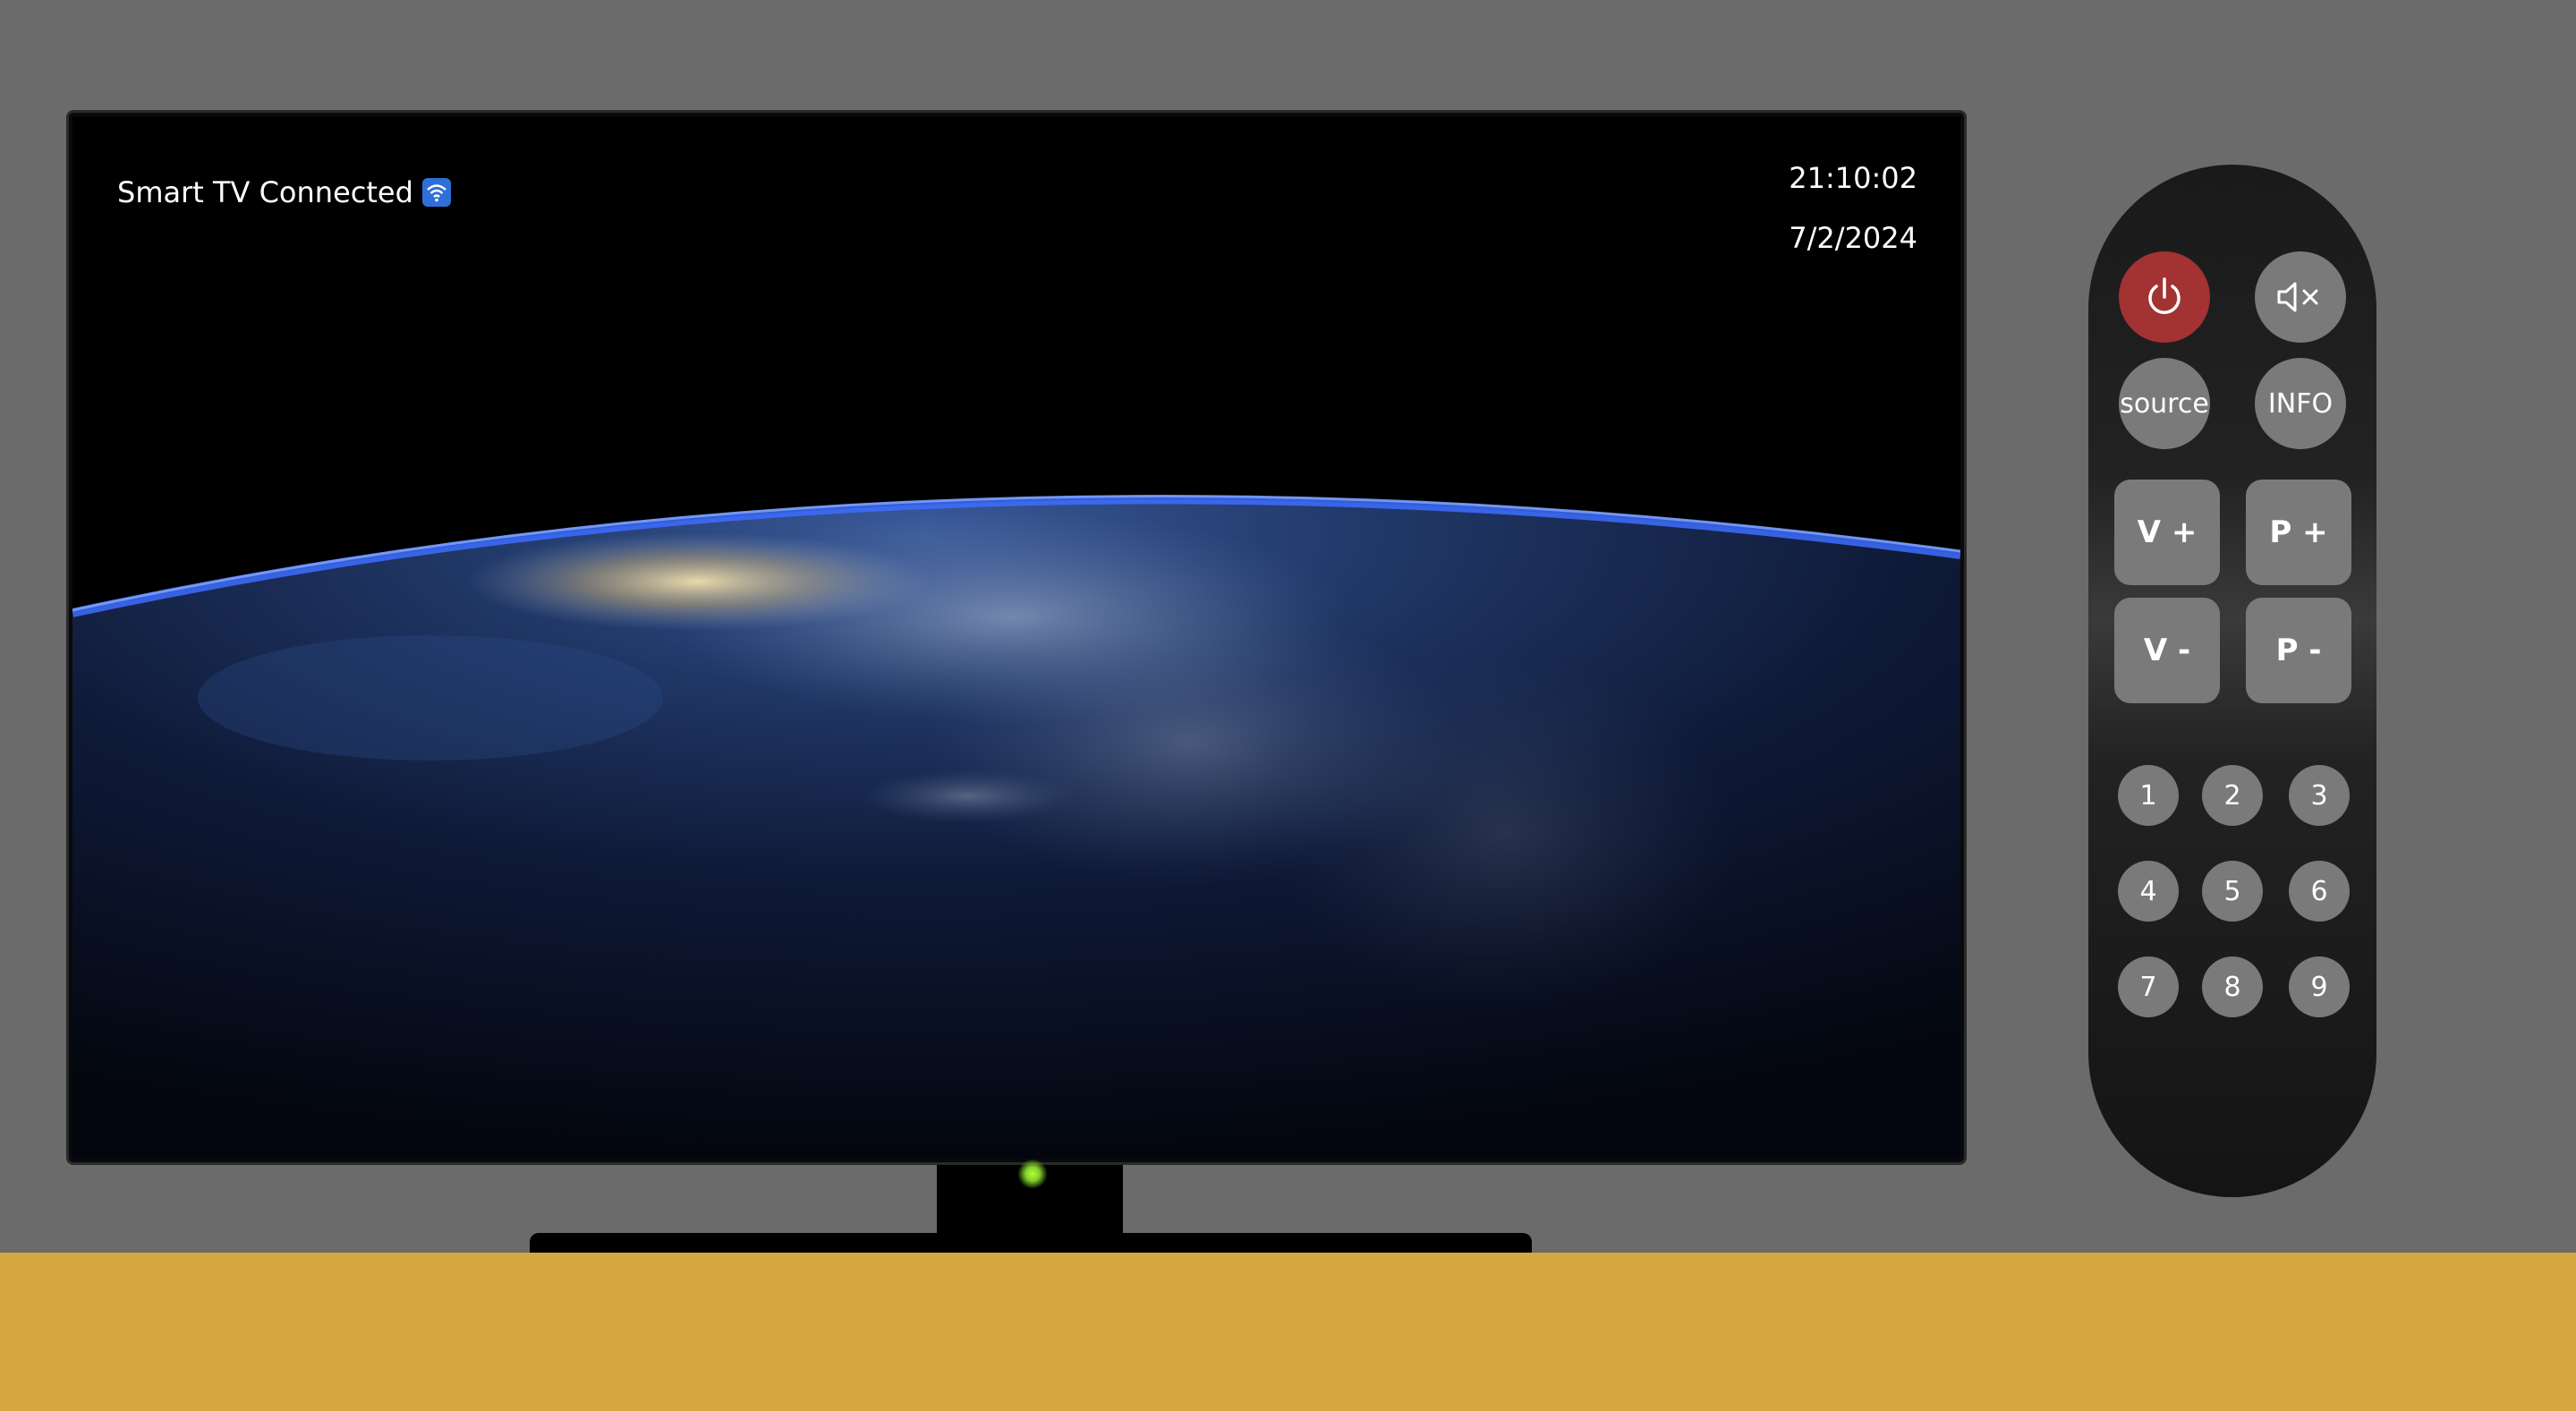 Image resolution: width=2576 pixels, height=1411 pixels. What do you see at coordinates (2148, 891) in the screenshot?
I see `number-button-4: 4` at bounding box center [2148, 891].